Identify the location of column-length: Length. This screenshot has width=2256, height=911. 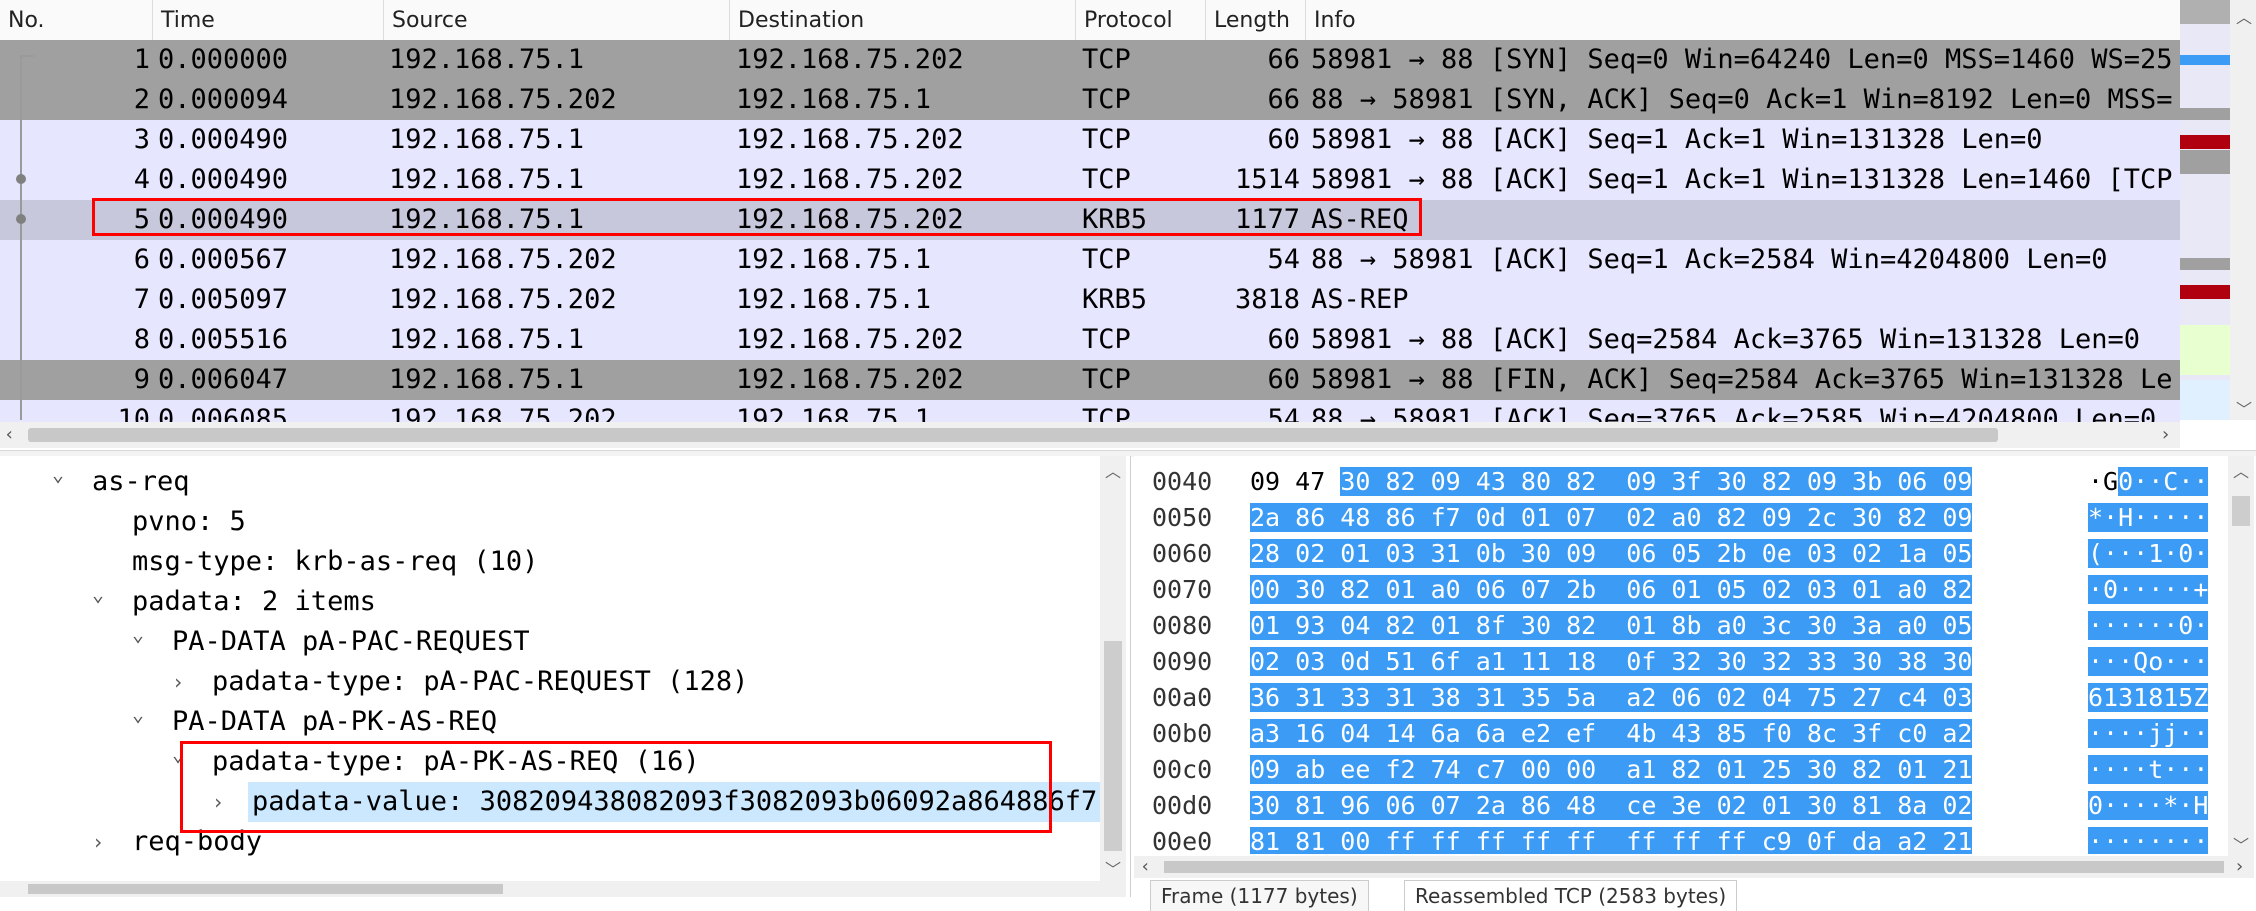
(1256, 20).